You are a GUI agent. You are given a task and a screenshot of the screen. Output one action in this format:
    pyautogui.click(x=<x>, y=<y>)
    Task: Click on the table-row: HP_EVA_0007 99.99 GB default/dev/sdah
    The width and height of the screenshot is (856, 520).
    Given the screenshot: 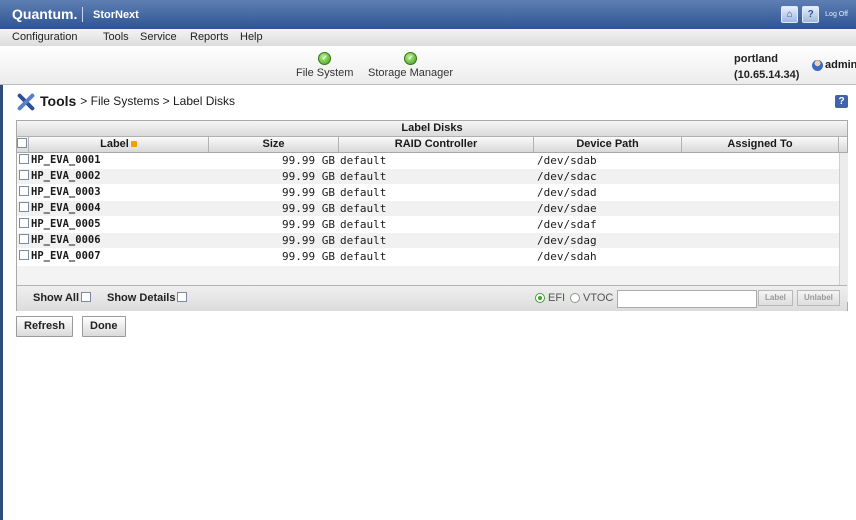 What is the action you would take?
    pyautogui.click(x=428, y=256)
    